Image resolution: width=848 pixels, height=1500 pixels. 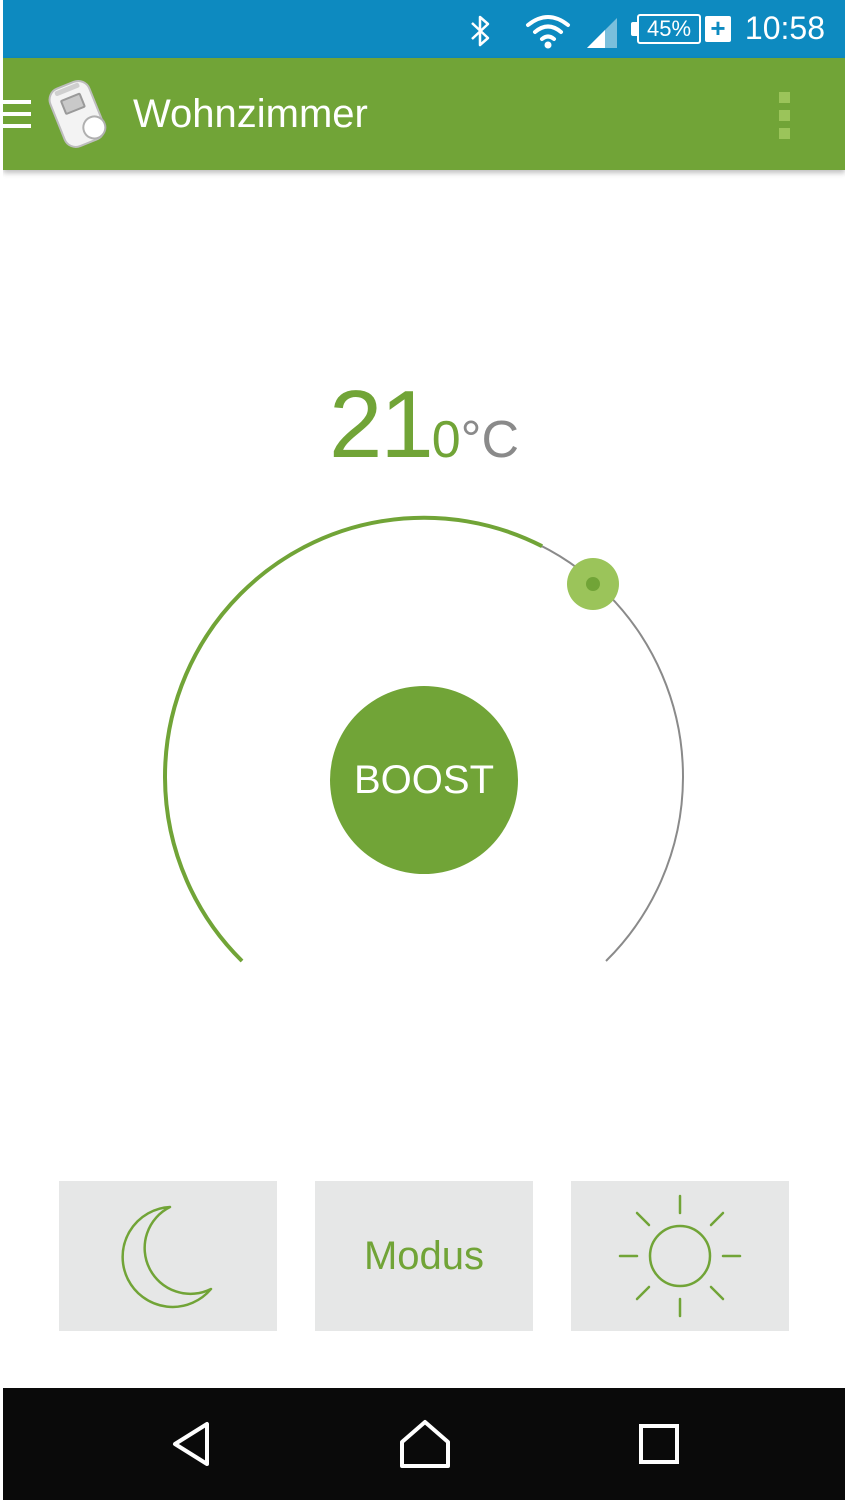 I want to click on app-title: Wohnzimmer, so click(x=250, y=114).